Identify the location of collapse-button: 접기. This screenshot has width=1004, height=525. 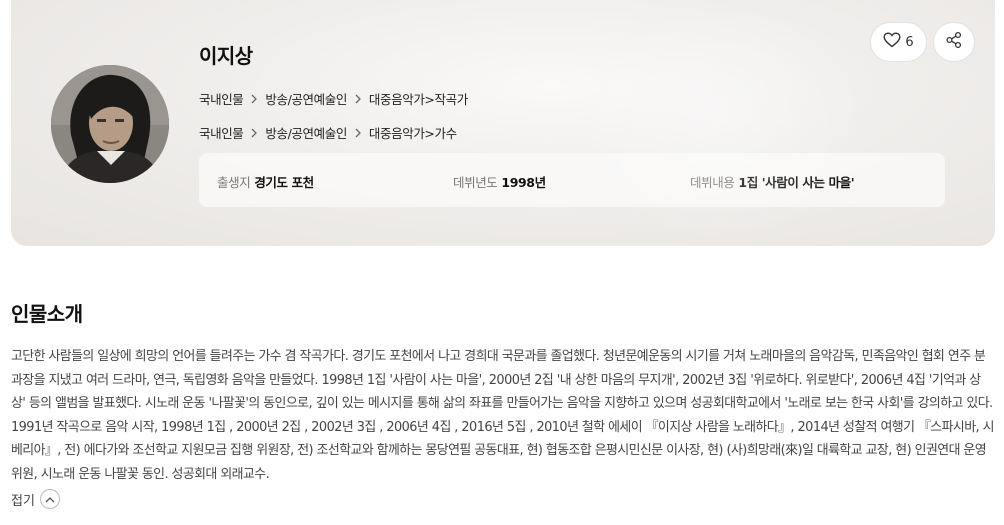
(35, 499).